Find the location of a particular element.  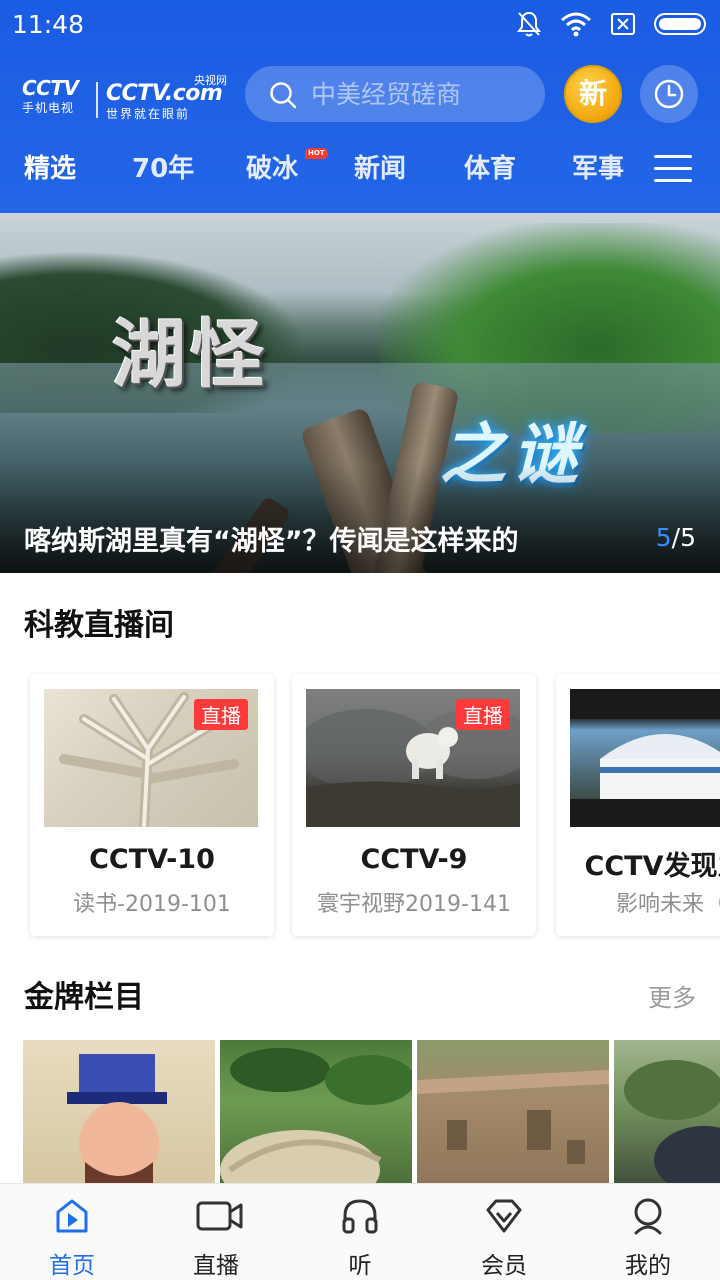

live-channel-name: CCTV-10 is located at coordinates (152, 859).